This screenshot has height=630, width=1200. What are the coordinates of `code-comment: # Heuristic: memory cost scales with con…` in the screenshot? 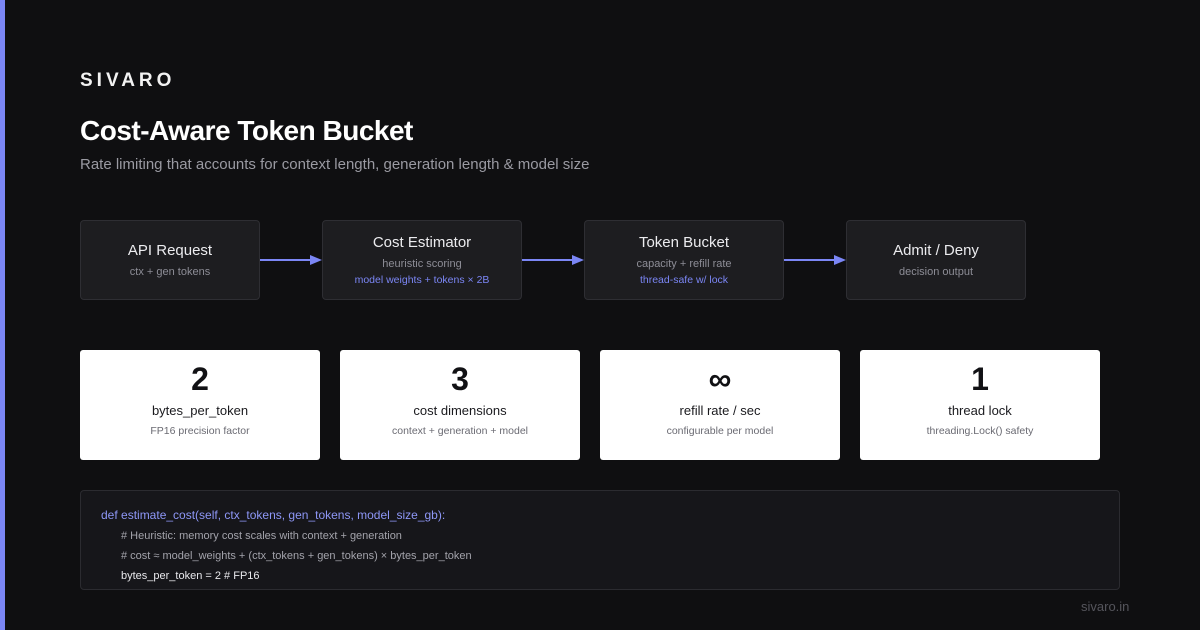 It's located at (261, 536).